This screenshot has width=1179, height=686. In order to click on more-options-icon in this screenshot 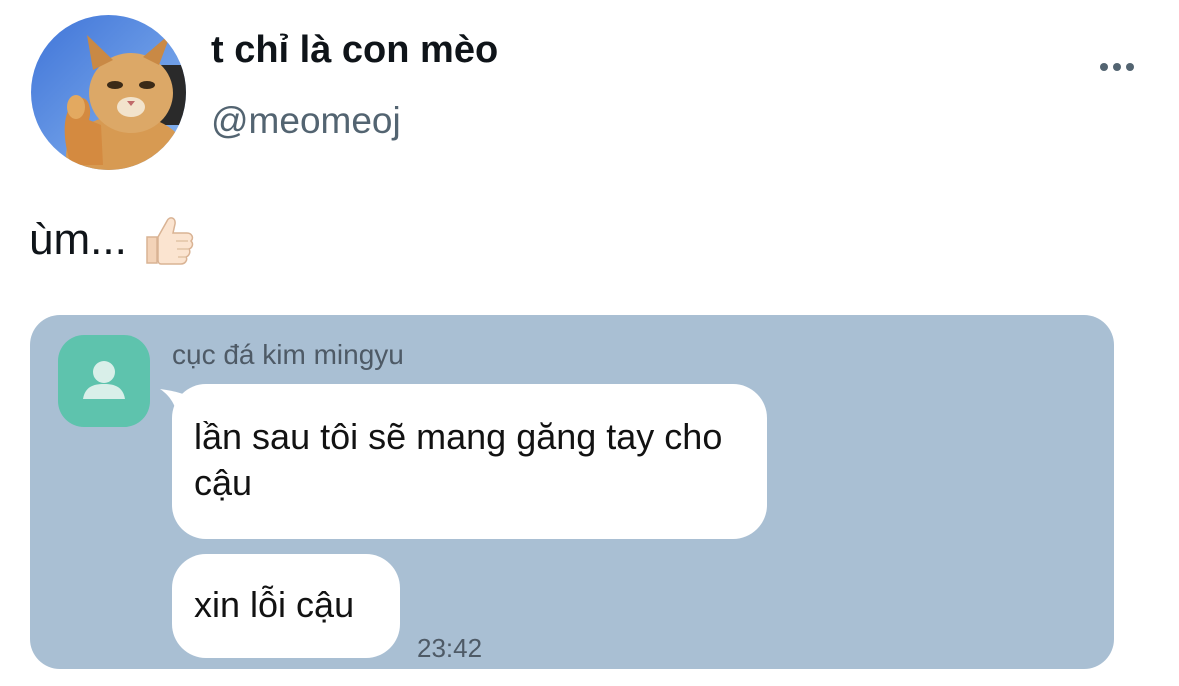, I will do `click(1117, 67)`.